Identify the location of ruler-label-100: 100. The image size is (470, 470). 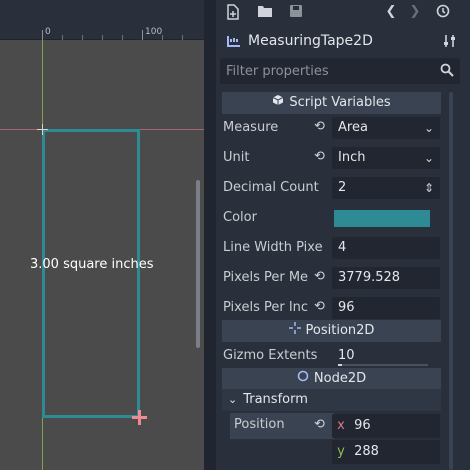
(154, 32).